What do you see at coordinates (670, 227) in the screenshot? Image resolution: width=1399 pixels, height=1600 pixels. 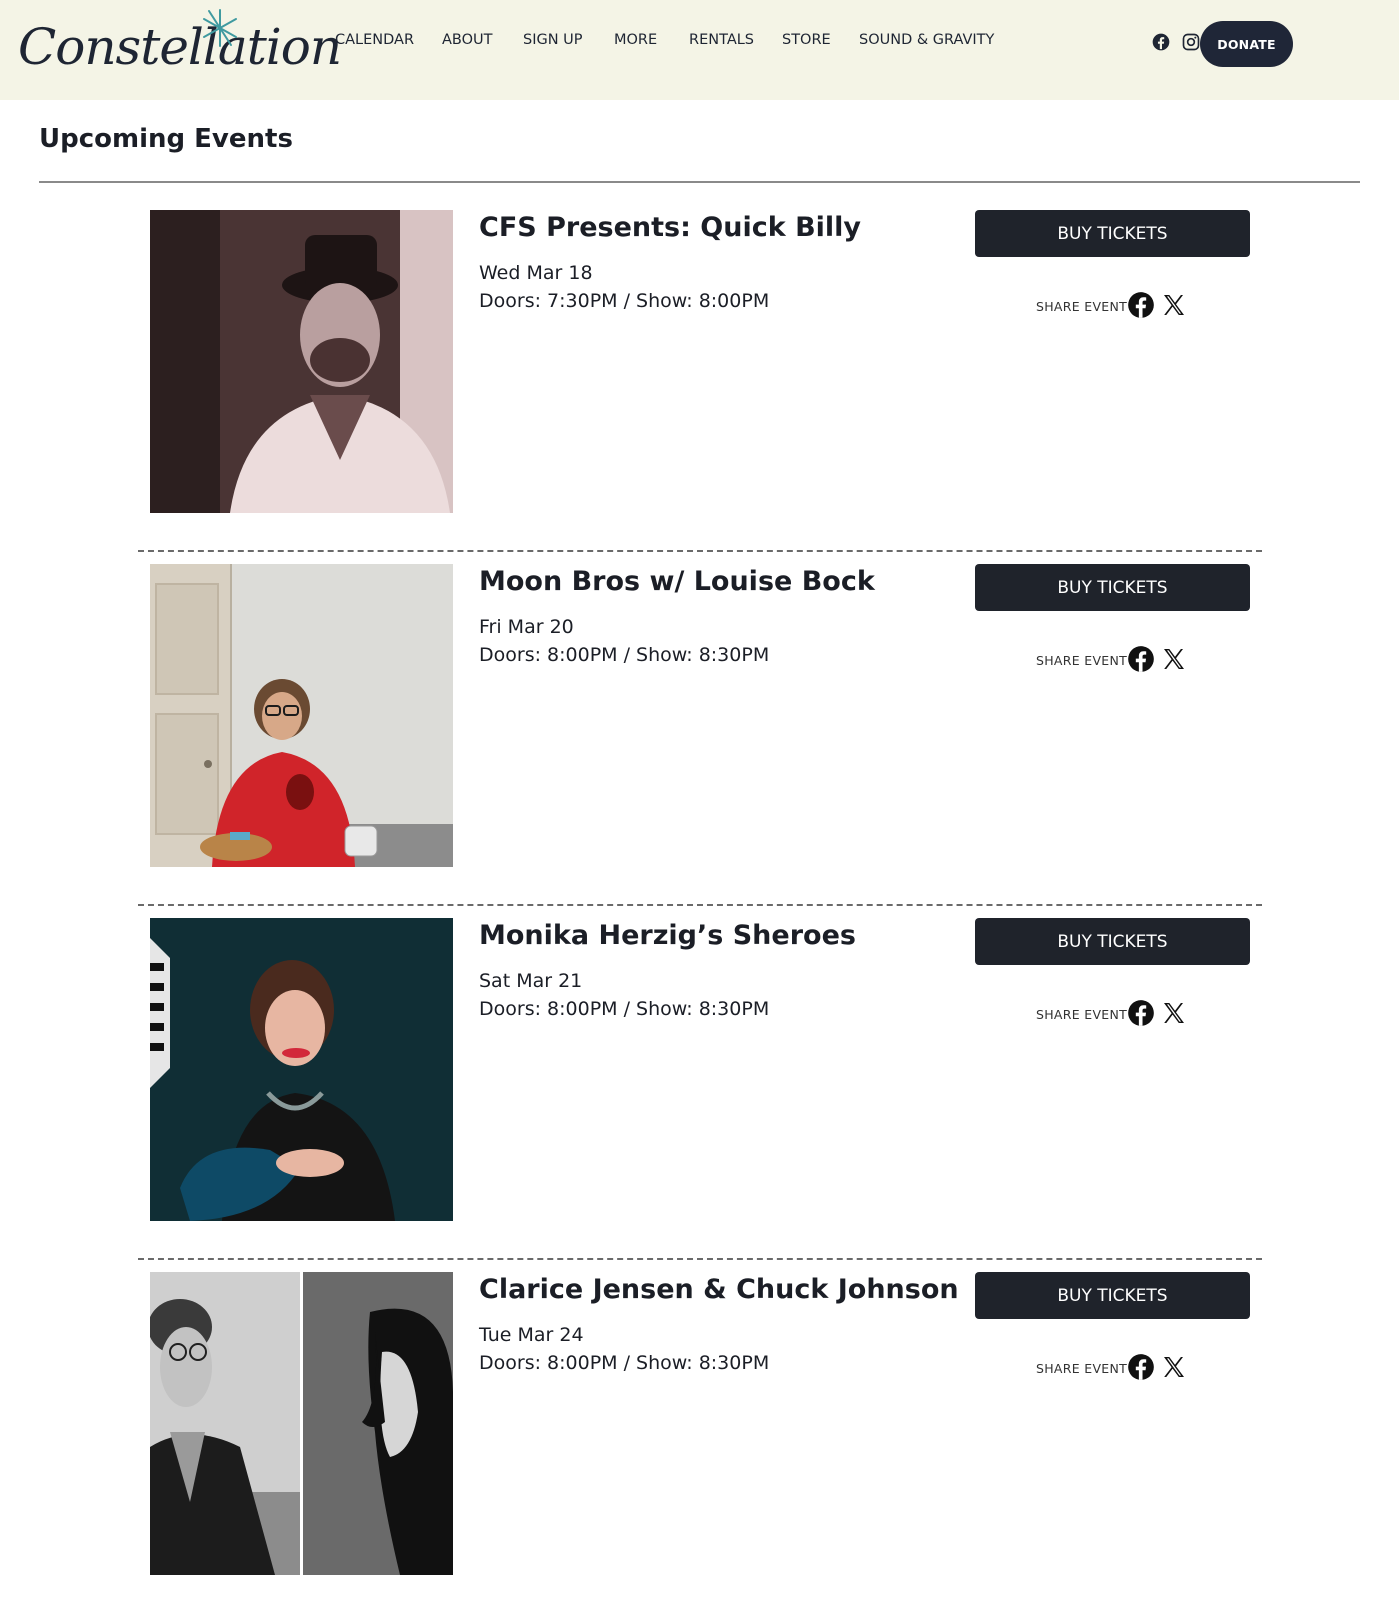 I see `event-title: CFS Presents: Quick Billy` at bounding box center [670, 227].